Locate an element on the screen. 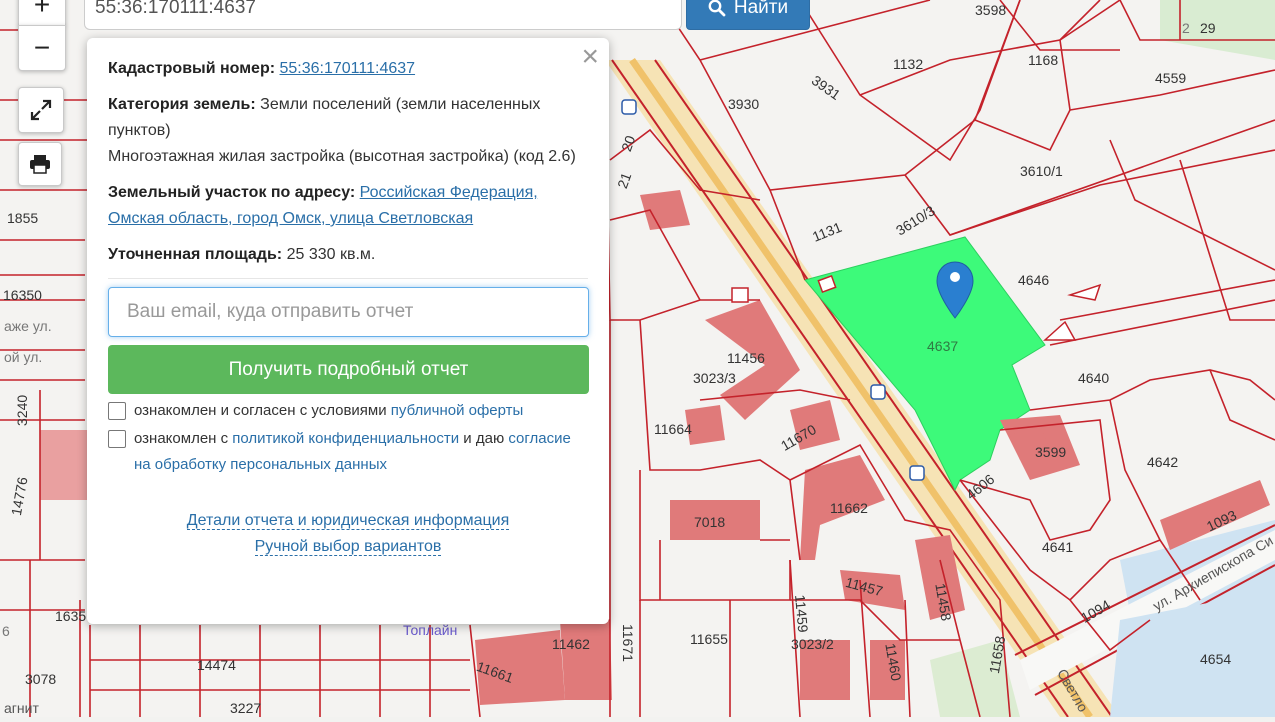 This screenshot has height=722, width=1275. parcel-label: 4640 is located at coordinates (1094, 378).